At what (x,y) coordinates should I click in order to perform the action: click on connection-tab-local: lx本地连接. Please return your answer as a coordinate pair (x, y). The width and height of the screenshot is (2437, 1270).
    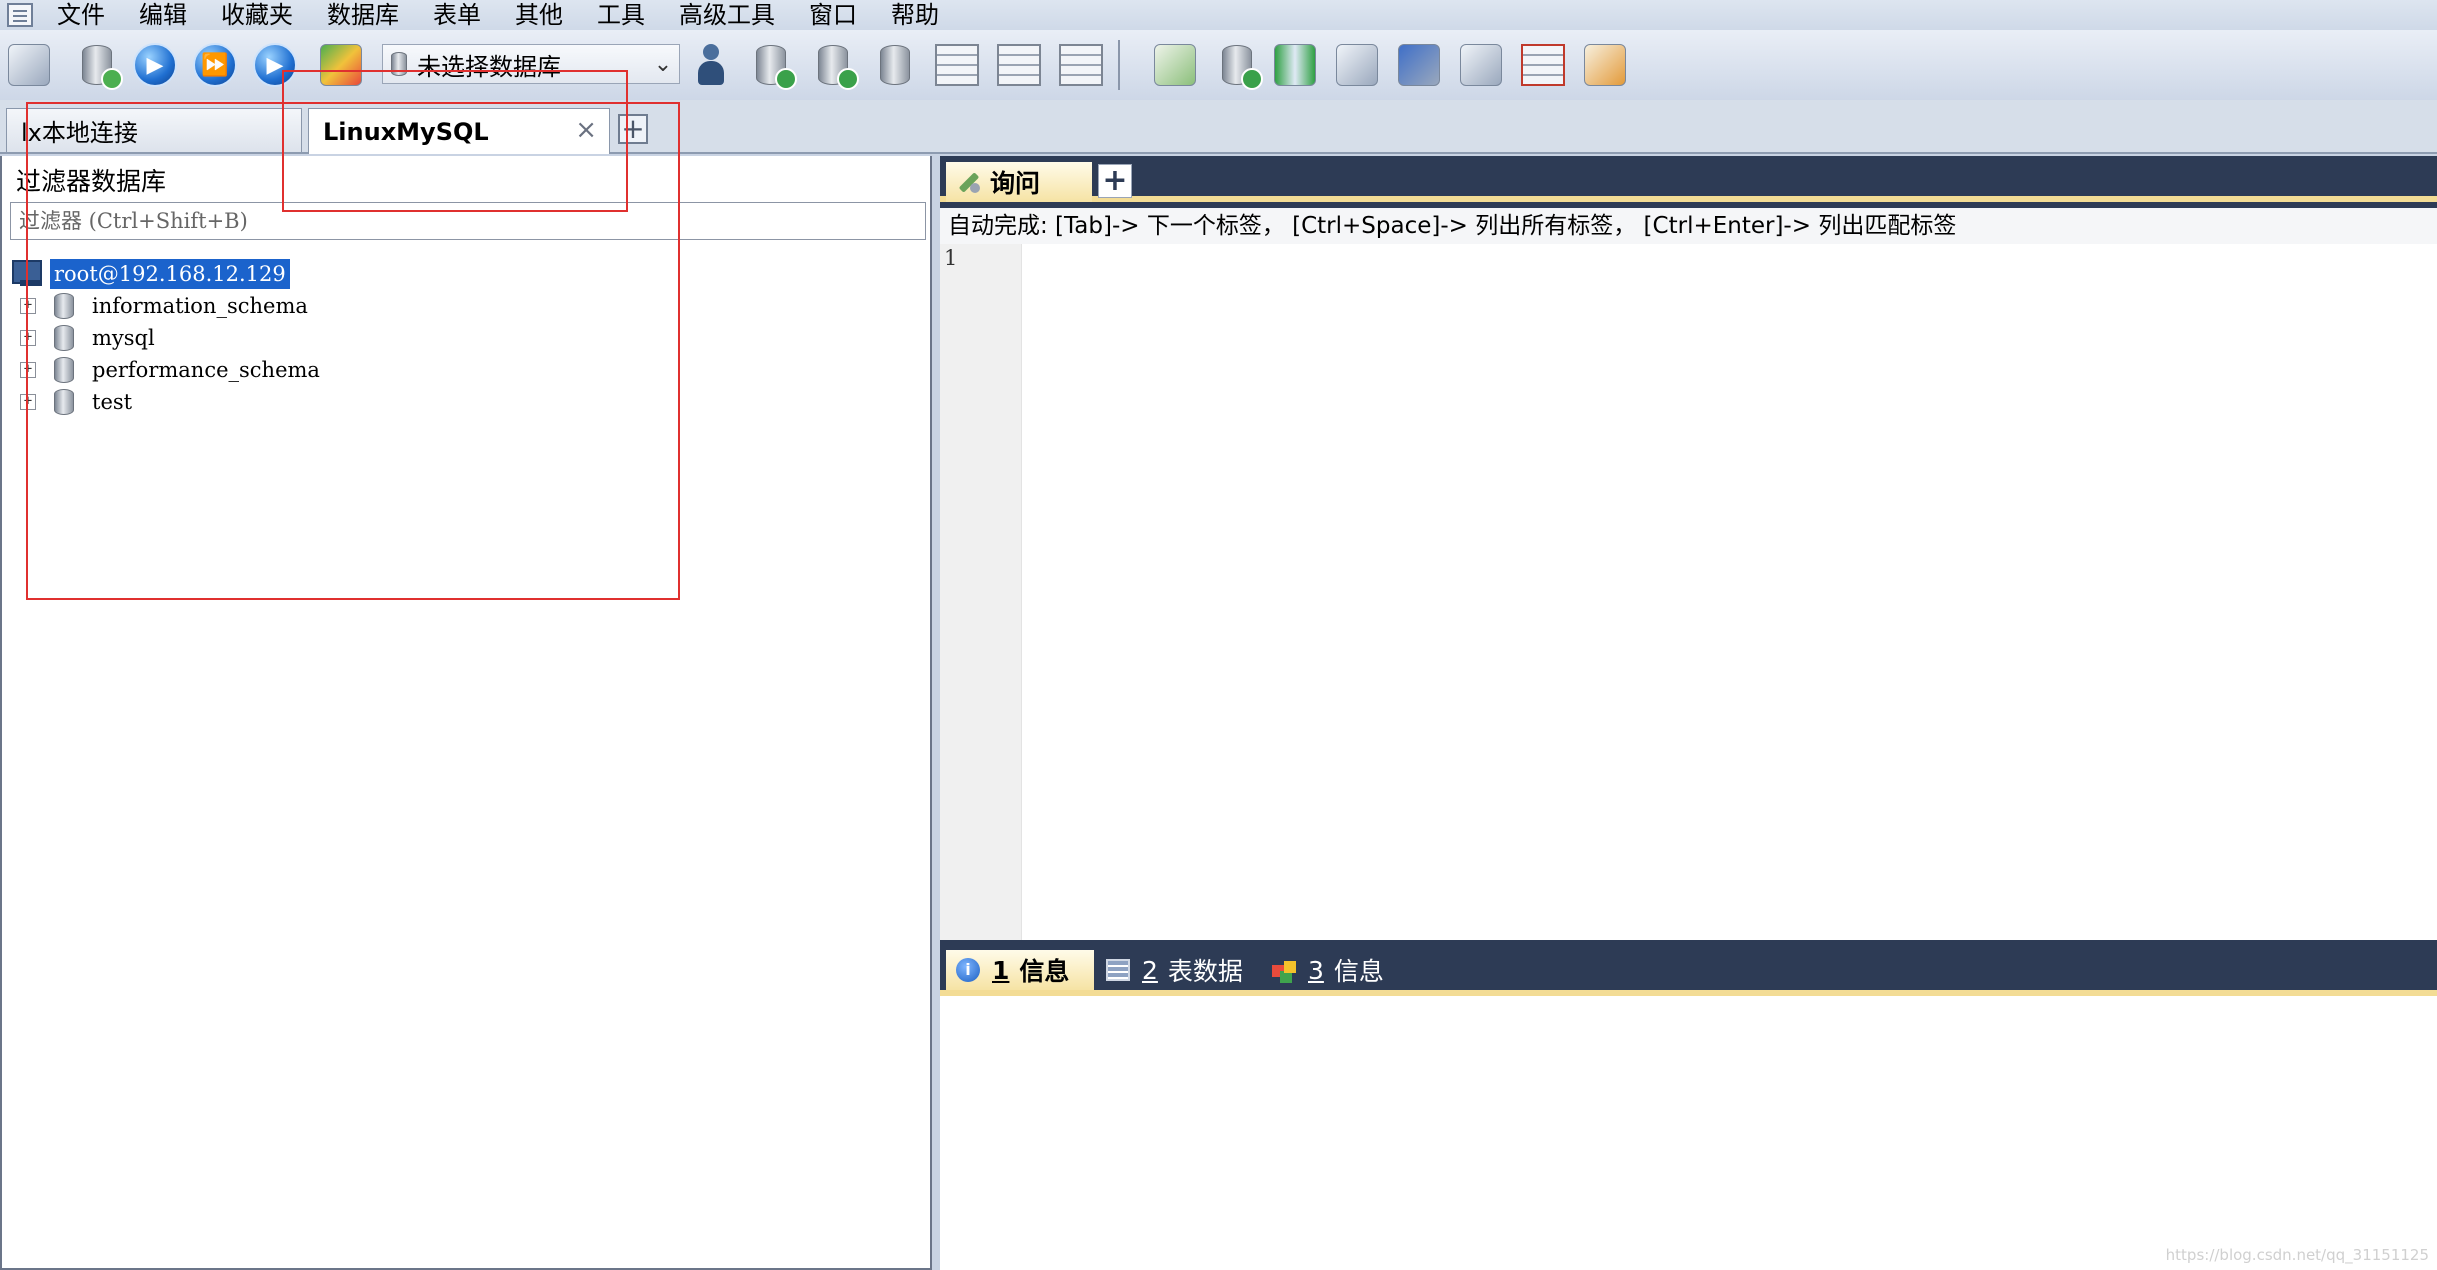
    Looking at the image, I should click on (154, 130).